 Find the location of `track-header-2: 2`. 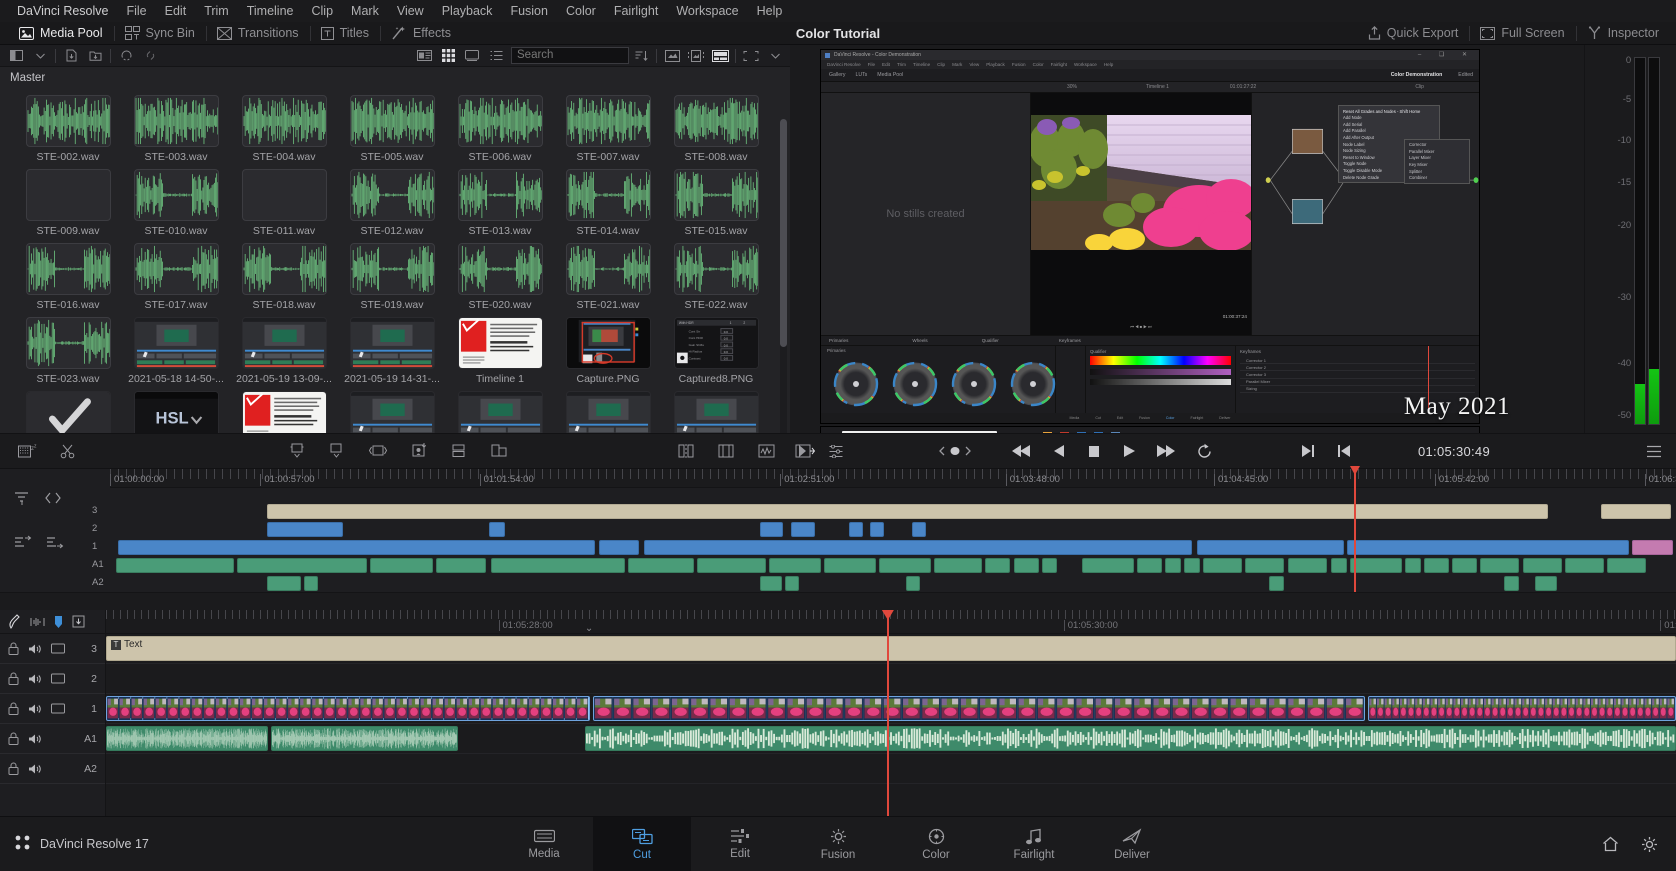

track-header-2: 2 is located at coordinates (52, 679).